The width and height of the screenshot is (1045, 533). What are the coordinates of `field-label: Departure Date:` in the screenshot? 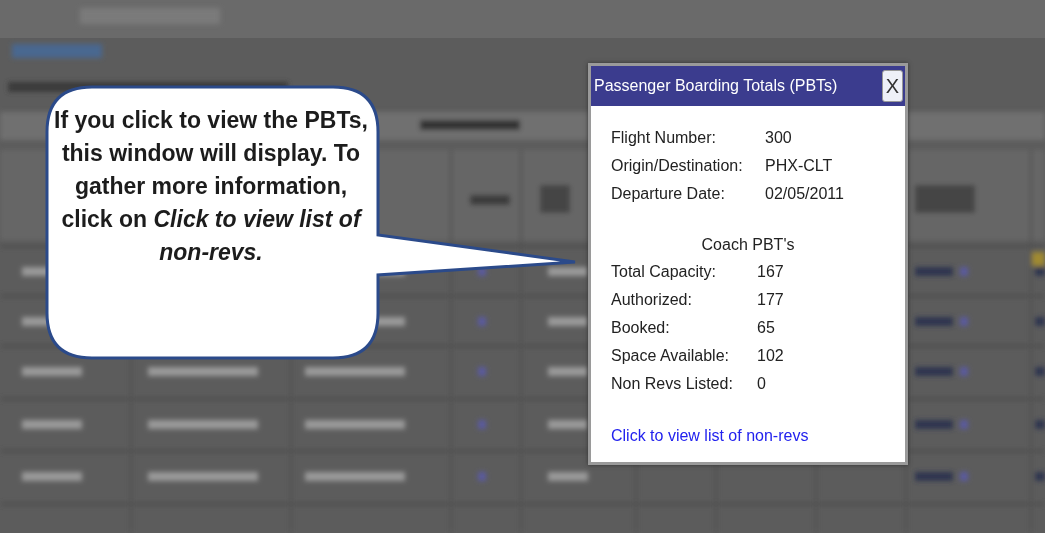 It's located at (668, 193).